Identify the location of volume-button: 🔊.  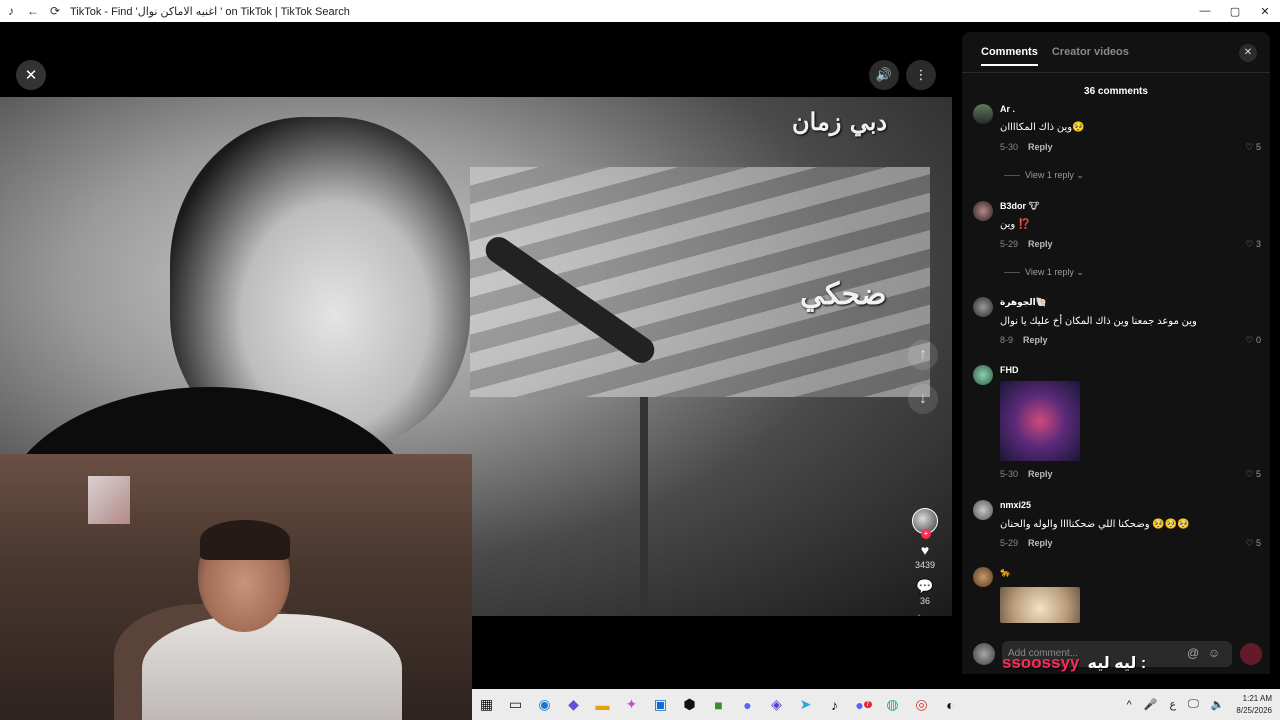
(884, 75).